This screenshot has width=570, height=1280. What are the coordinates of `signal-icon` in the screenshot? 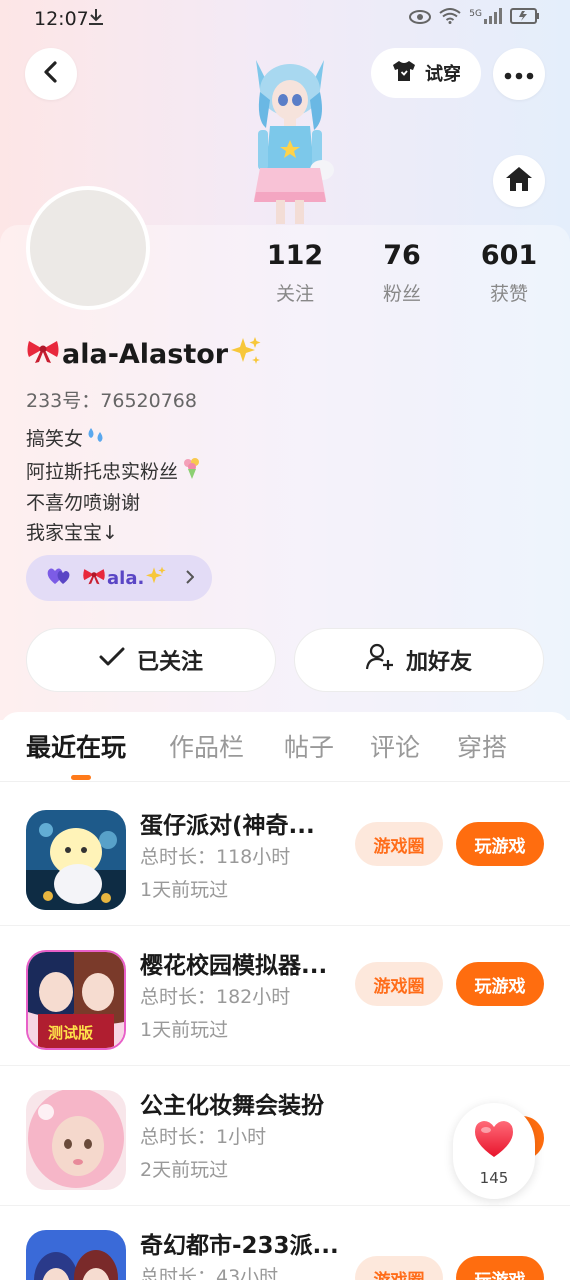 It's located at (493, 18).